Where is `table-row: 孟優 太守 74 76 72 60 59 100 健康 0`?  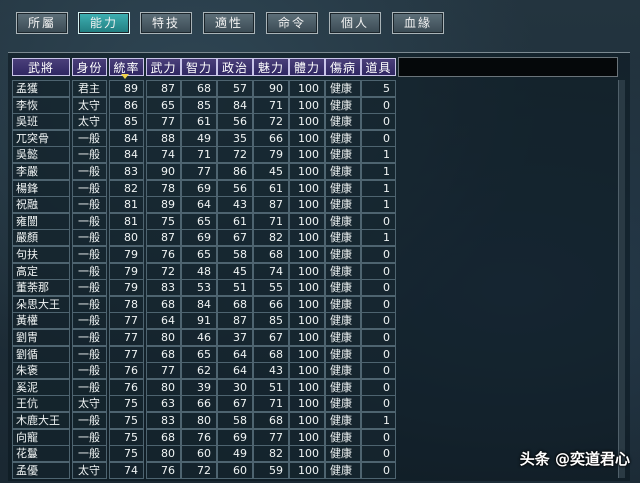
table-row: 孟優 太守 74 76 72 60 59 100 健康 0 is located at coordinates (204, 470).